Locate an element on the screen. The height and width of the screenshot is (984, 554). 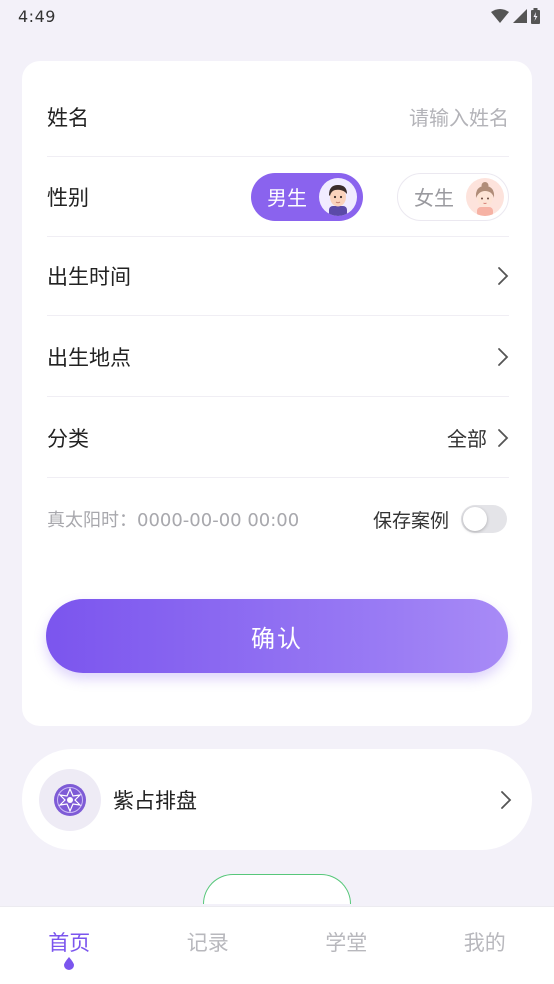
status-icons is located at coordinates (515, 16).